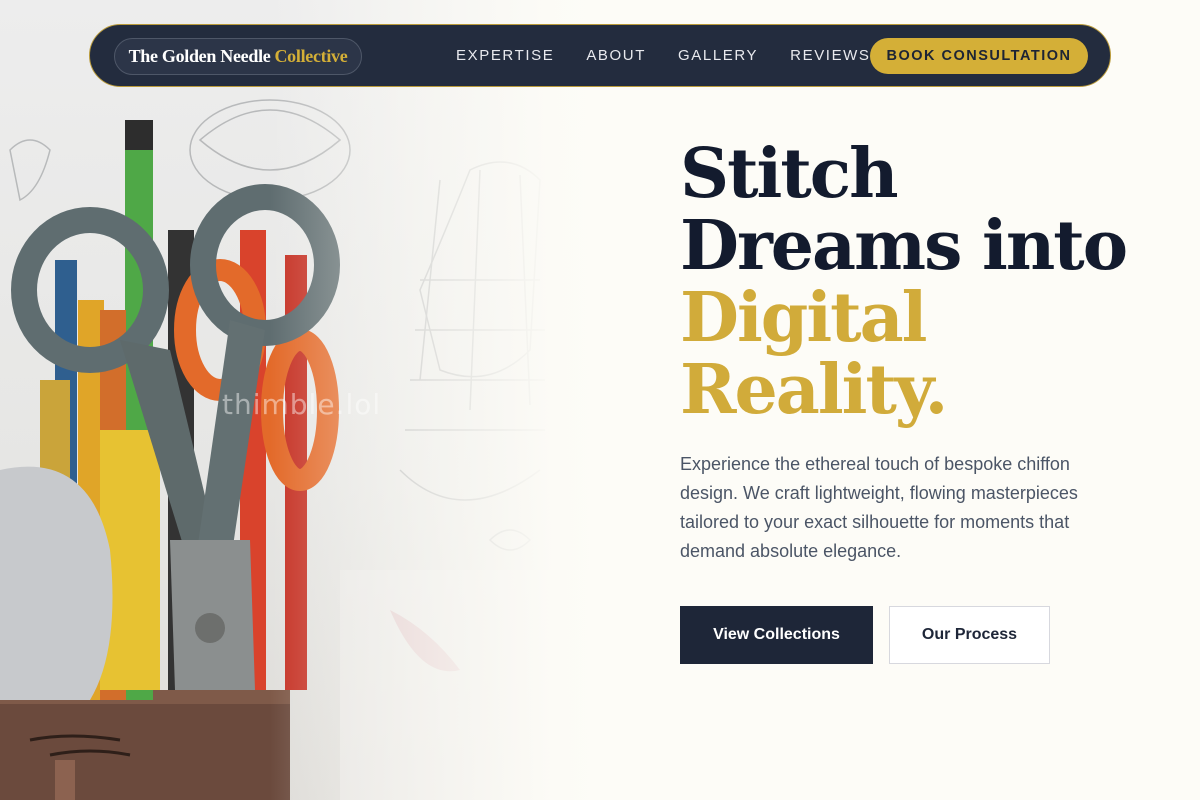 This screenshot has width=1200, height=800. Describe the element at coordinates (830, 55) in the screenshot. I see `nav-link-reviews: REVIEWS` at that location.